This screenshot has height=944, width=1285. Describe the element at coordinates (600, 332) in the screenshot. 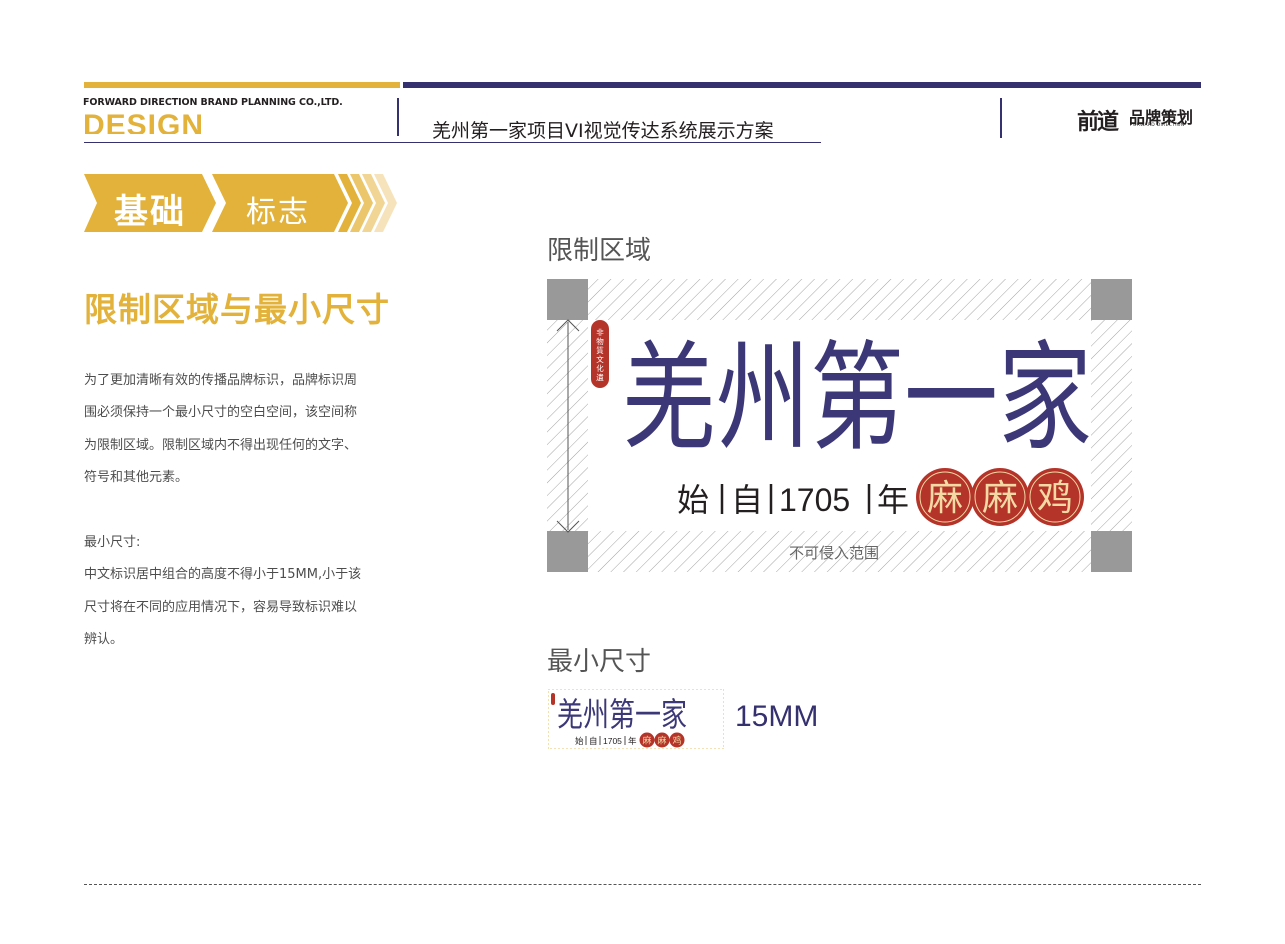

I see `svg-text: 非` at that location.